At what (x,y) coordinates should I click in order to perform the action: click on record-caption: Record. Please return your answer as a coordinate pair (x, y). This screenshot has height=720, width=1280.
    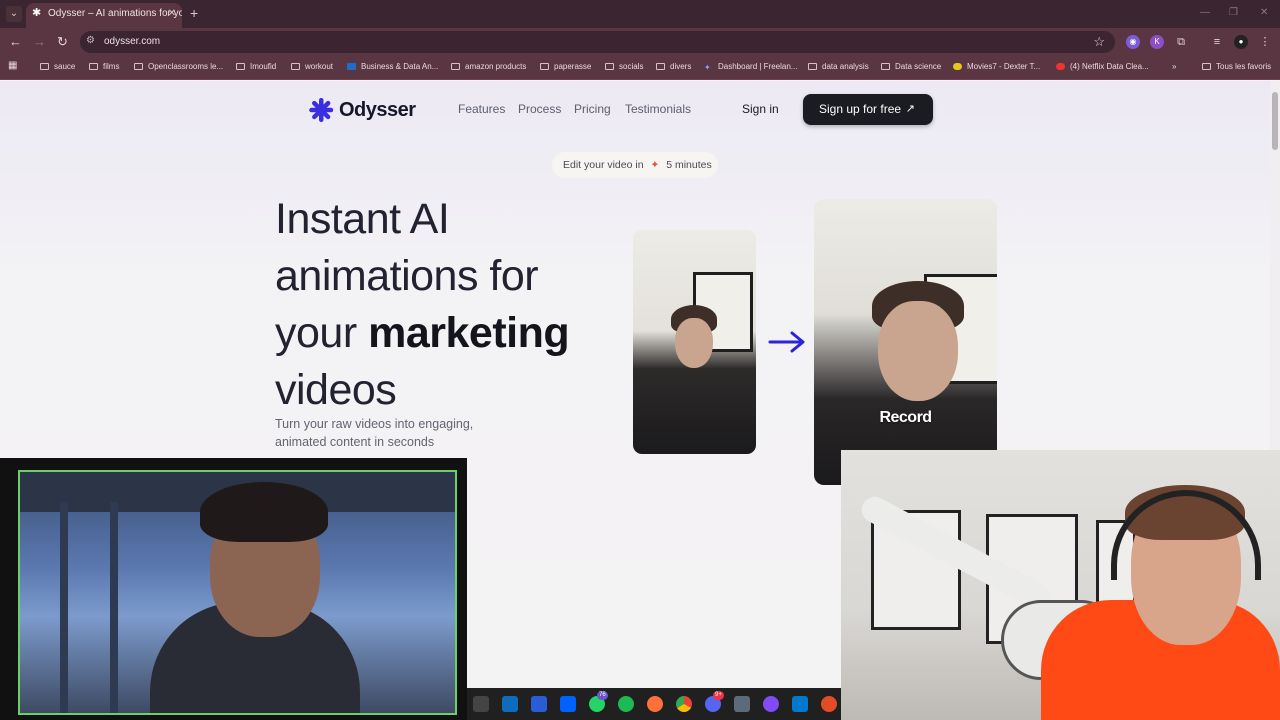
    Looking at the image, I should click on (905, 417).